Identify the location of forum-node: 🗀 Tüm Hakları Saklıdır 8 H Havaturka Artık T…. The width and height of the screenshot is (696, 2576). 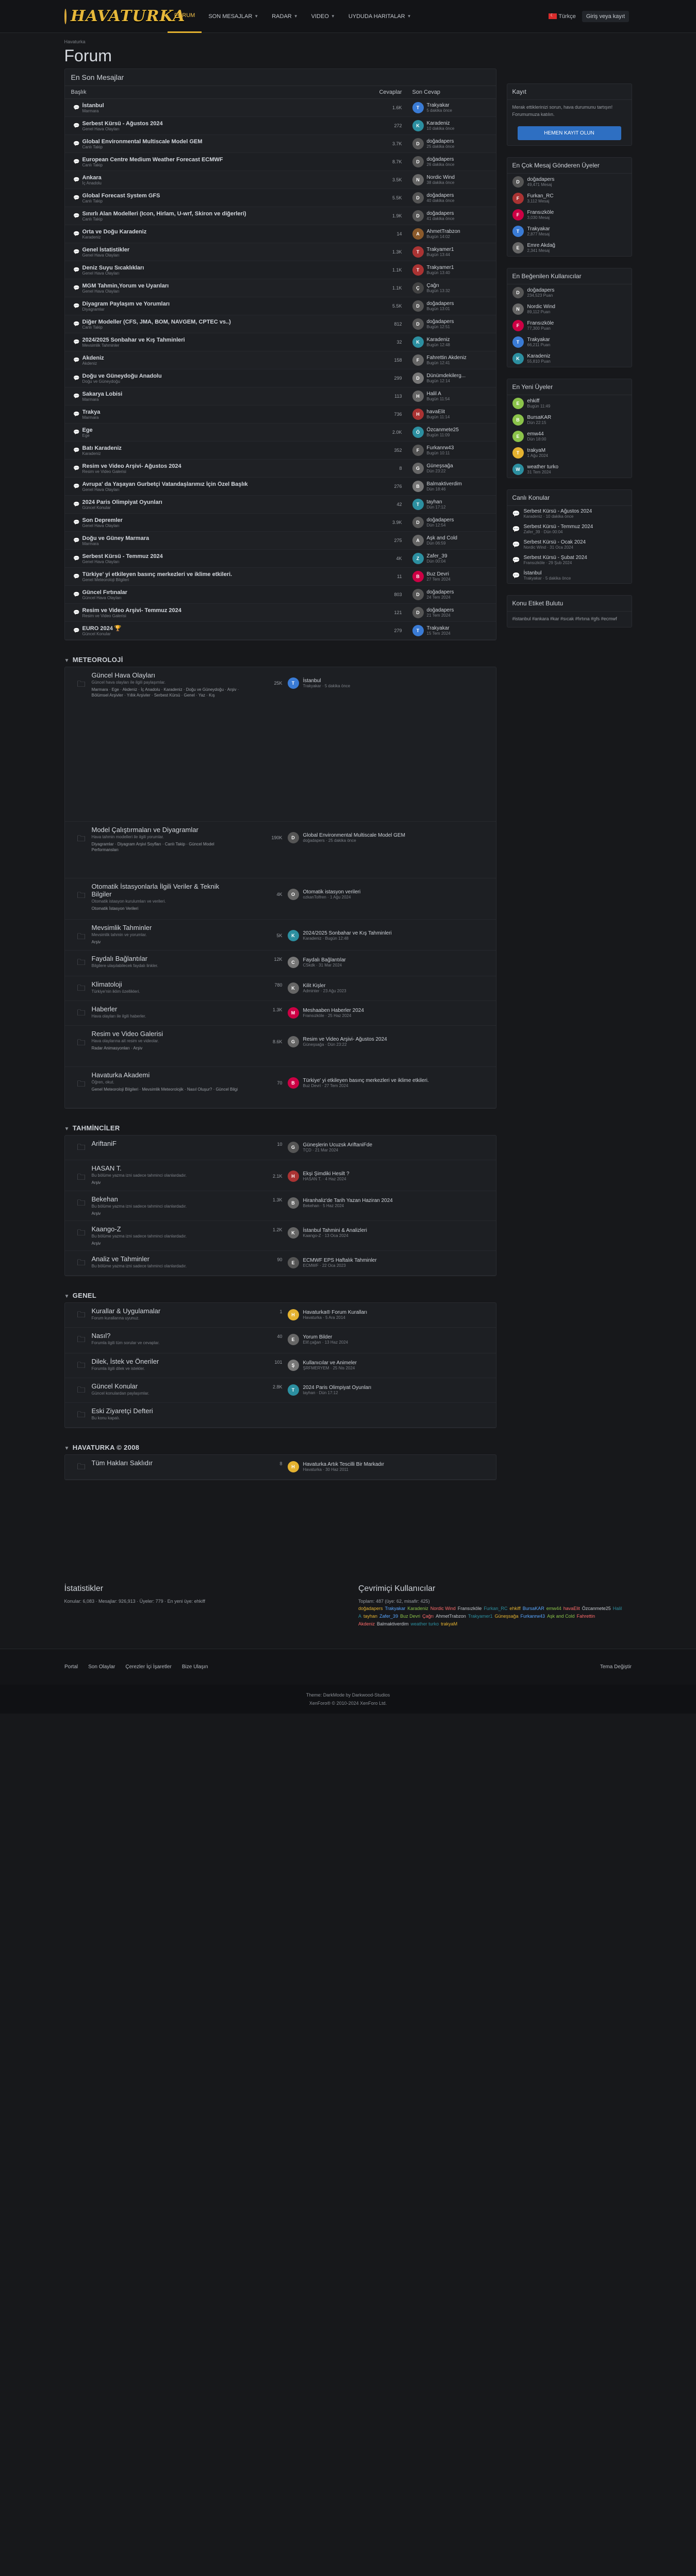
(280, 1467).